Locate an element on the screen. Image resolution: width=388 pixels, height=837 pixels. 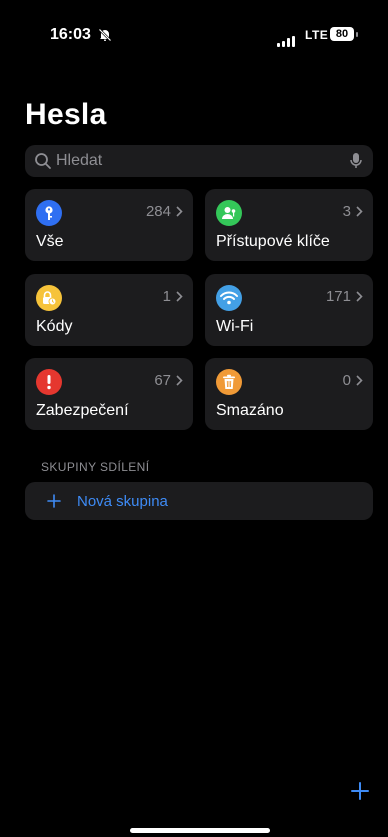
wifi-icon is located at coordinates (229, 298).